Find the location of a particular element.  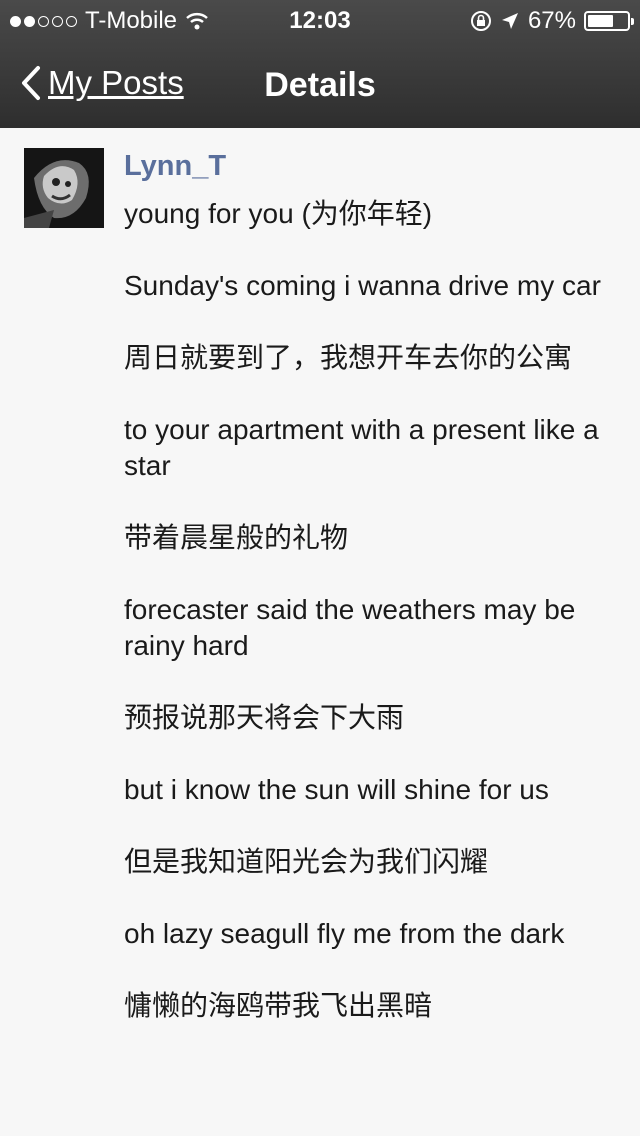

post-line: young for you (为你年轻) is located at coordinates (278, 213).